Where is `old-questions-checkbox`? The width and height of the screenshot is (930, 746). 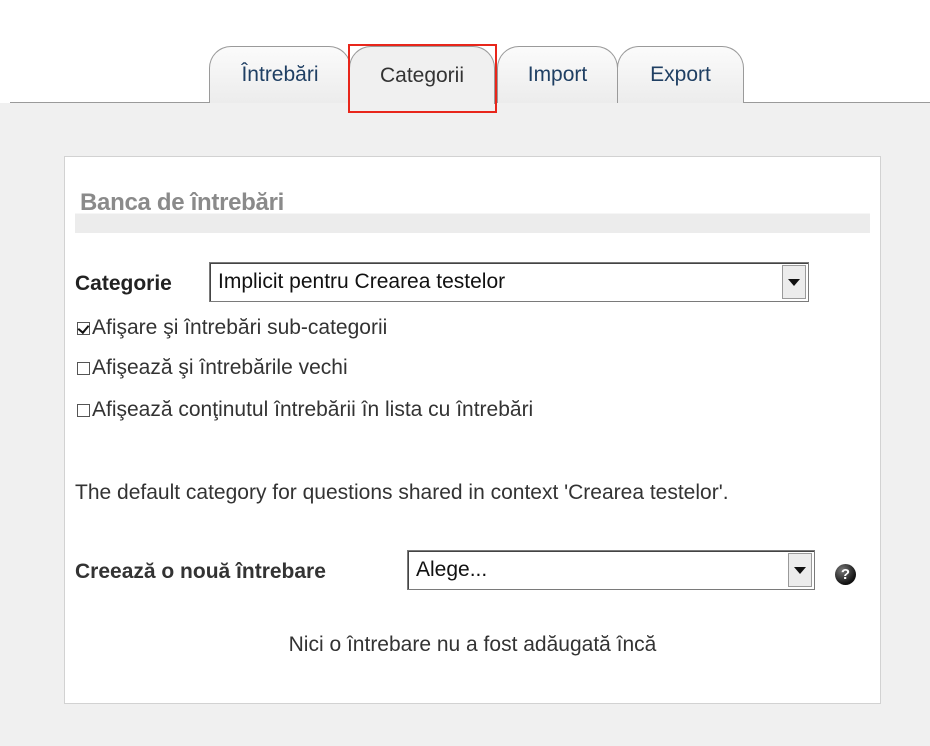
old-questions-checkbox is located at coordinates (83, 368).